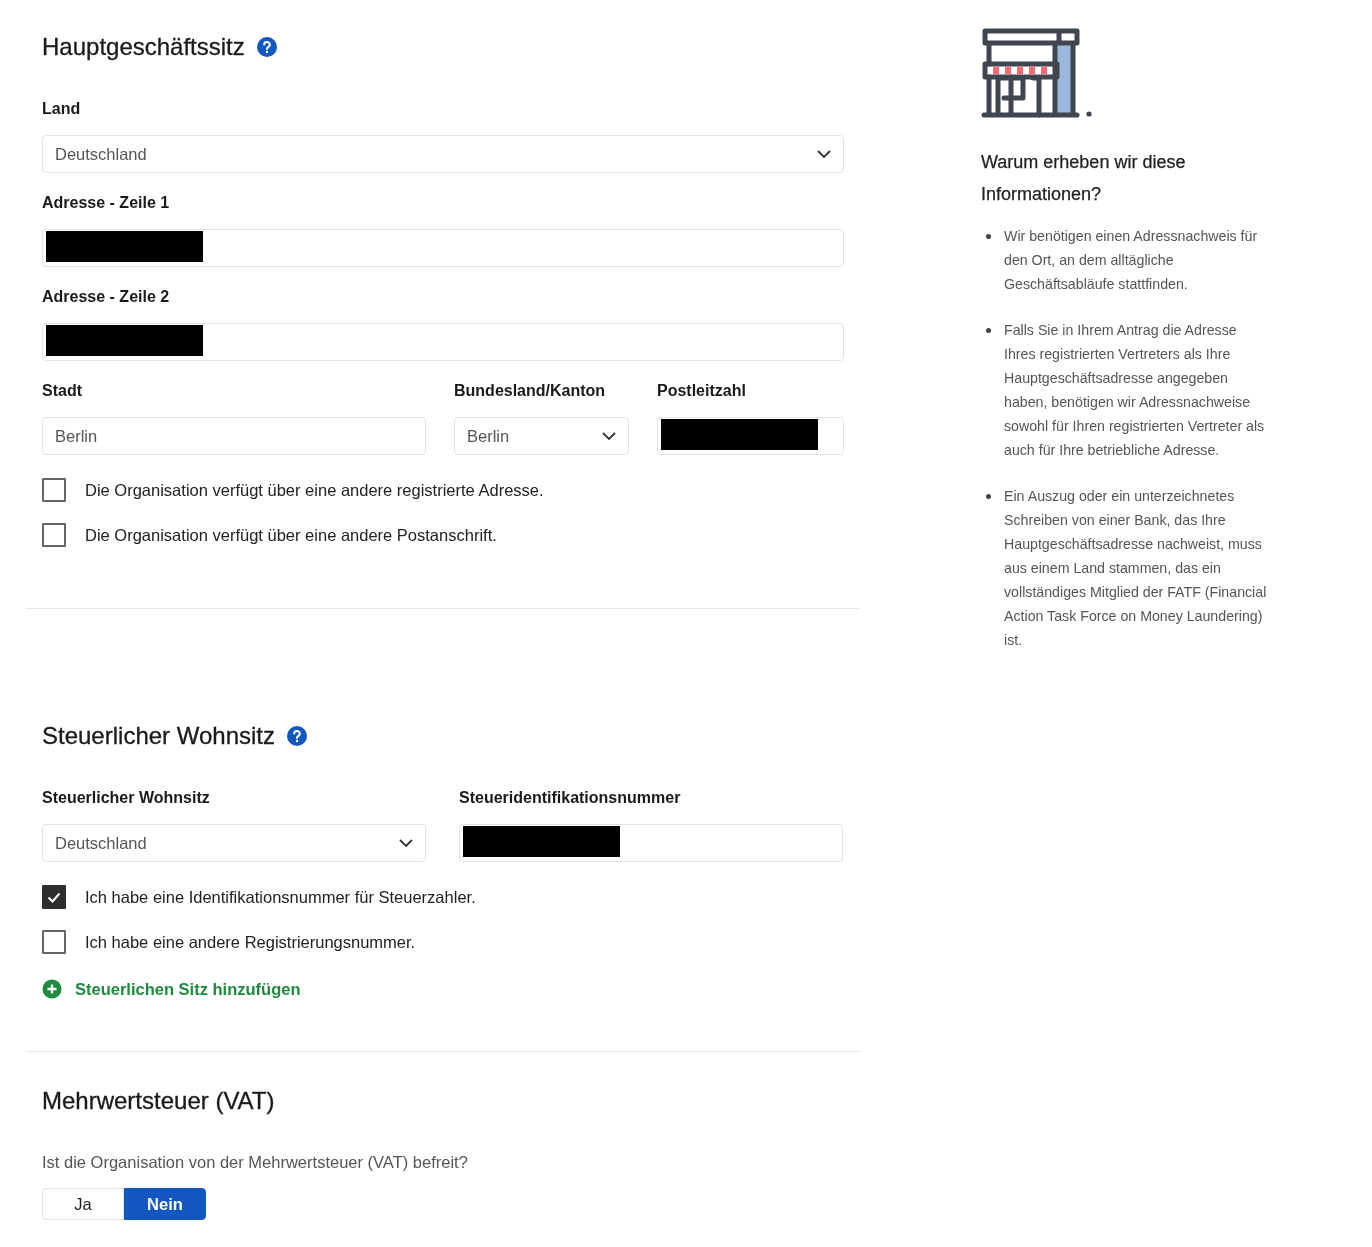 The width and height of the screenshot is (1372, 1247). Describe the element at coordinates (171, 989) in the screenshot. I see `add-link: Steuerlichen Sitz hinzufügen` at that location.